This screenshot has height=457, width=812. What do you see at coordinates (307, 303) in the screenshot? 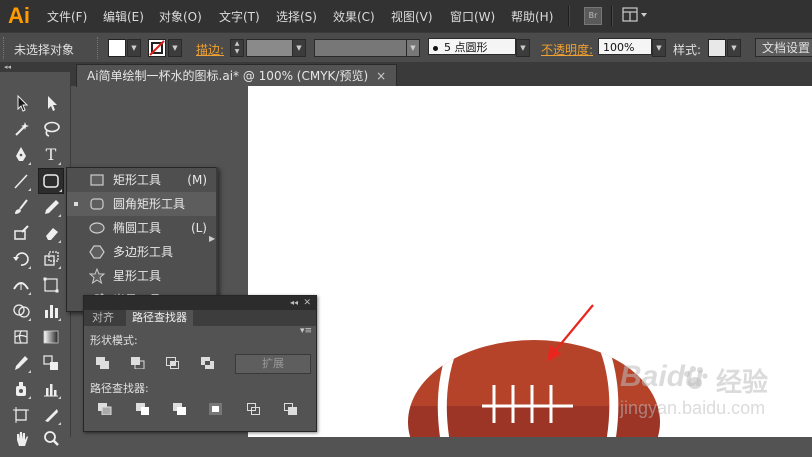
I see `close-icon: ✕` at bounding box center [307, 303].